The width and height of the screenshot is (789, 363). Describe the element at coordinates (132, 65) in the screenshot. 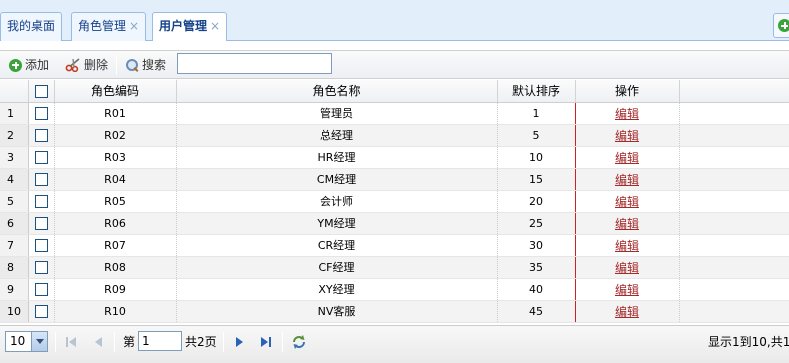

I see `search-icon` at that location.